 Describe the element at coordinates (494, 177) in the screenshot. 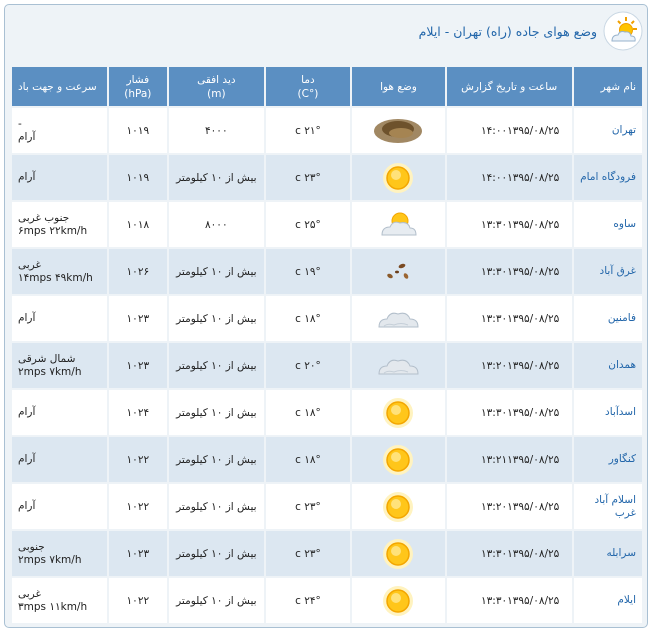

I see `report-time: ۱۴:۰۰` at that location.